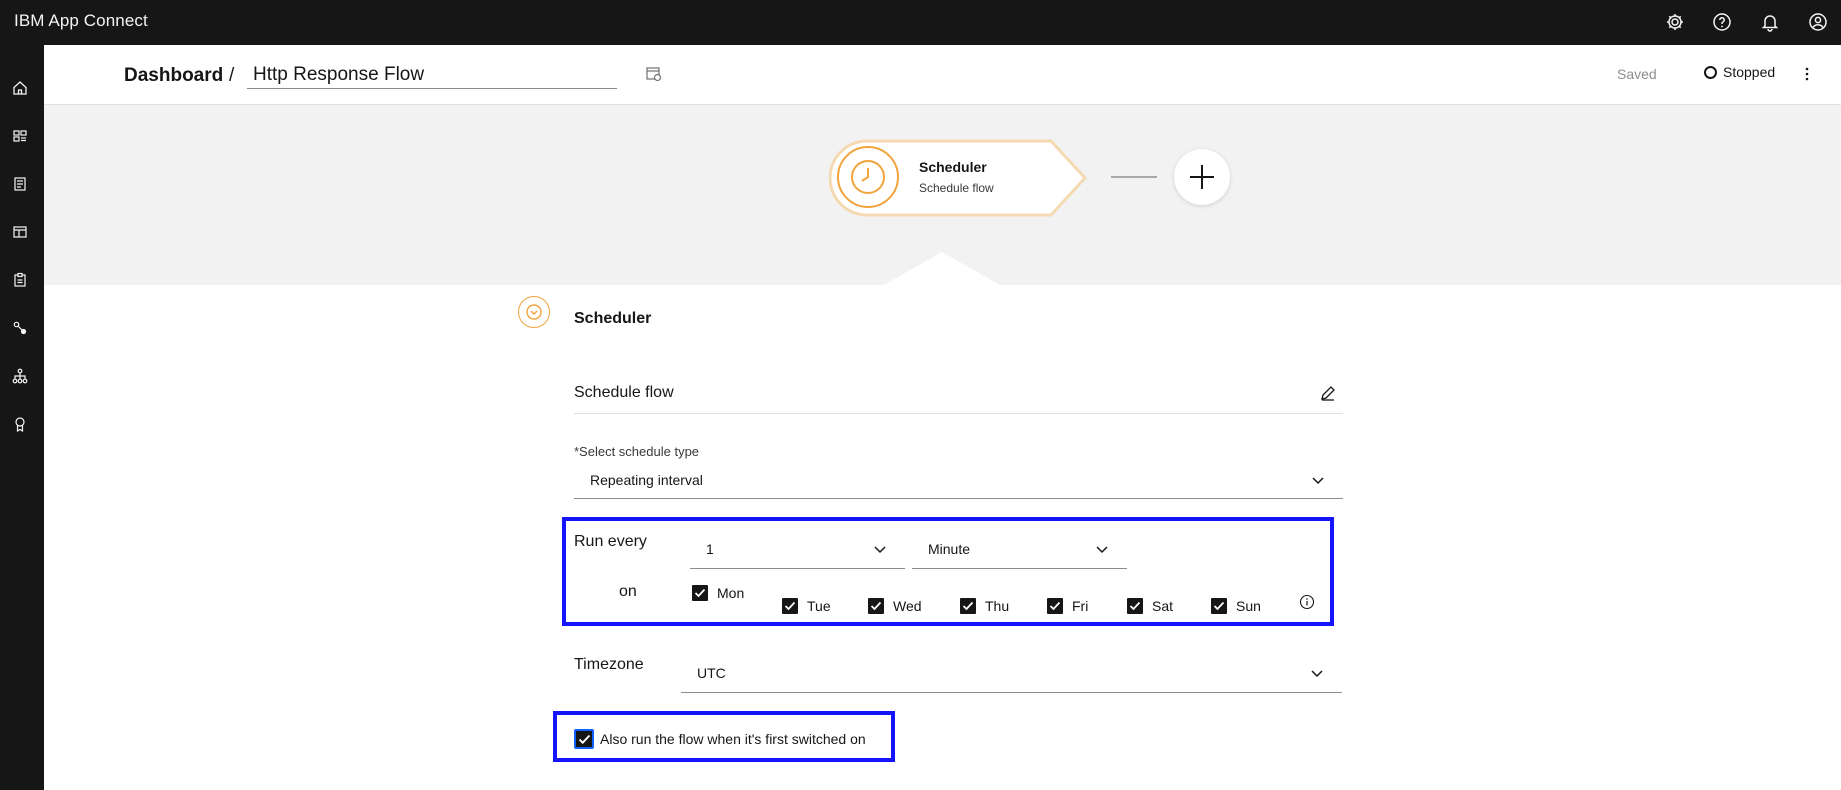 This screenshot has width=1841, height=790. Describe the element at coordinates (1019, 550) in the screenshot. I see `interval-unit-select: Minute` at that location.